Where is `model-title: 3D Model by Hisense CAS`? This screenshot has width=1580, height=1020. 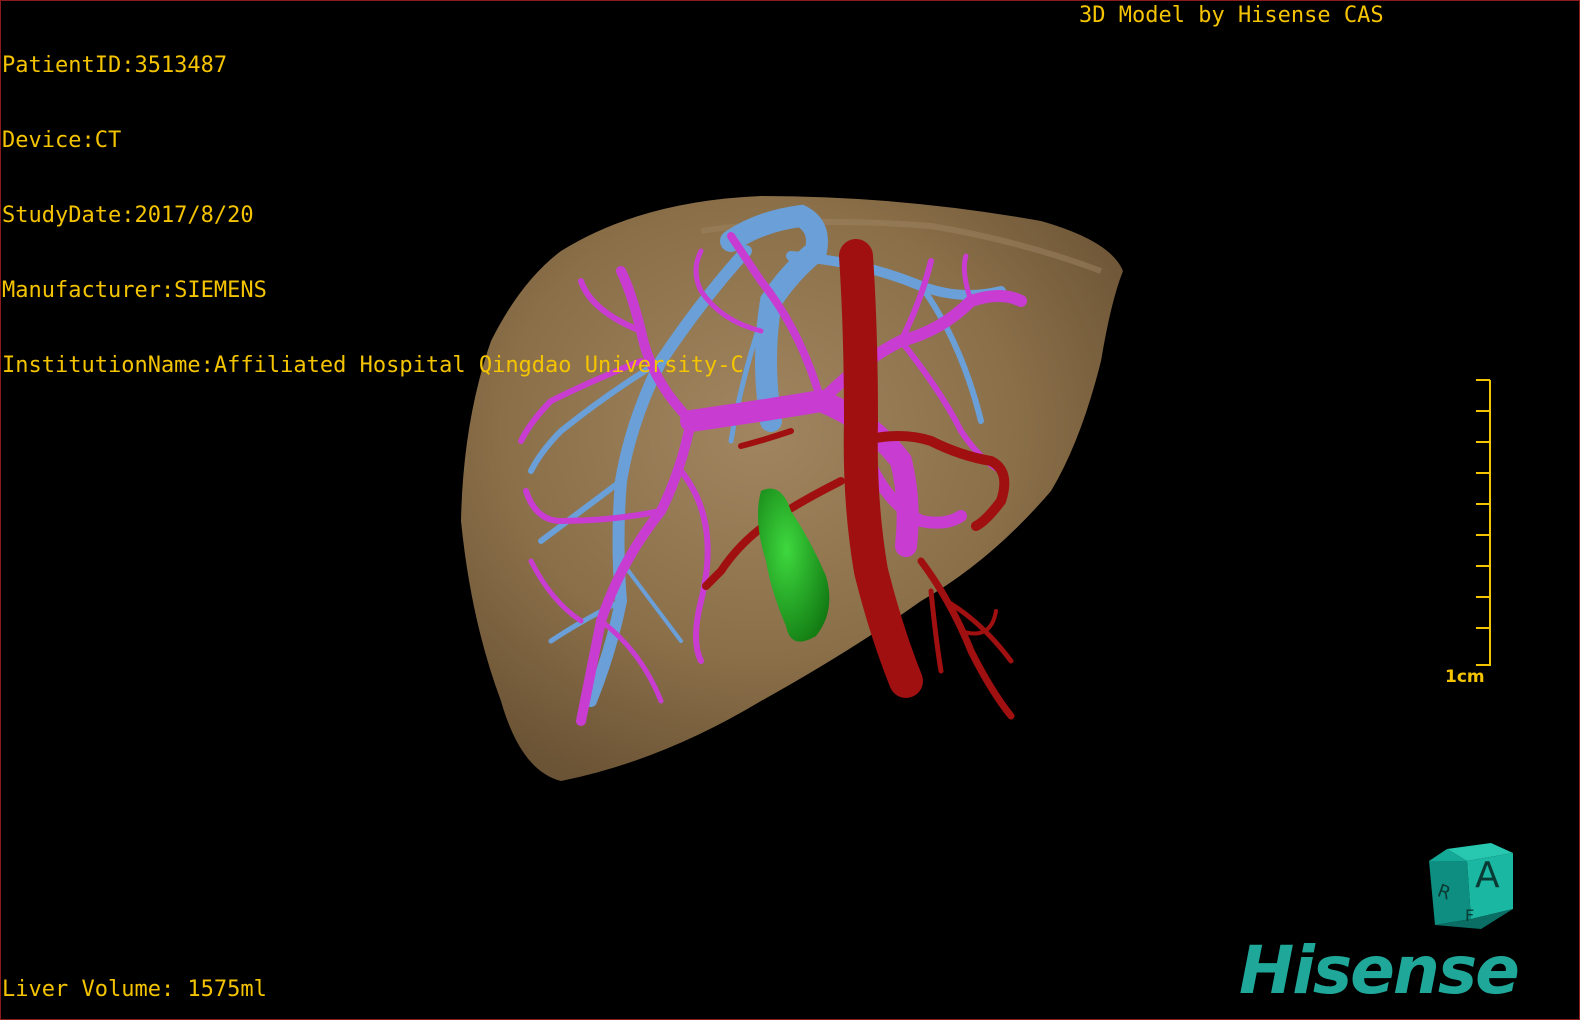 model-title: 3D Model by Hisense CAS is located at coordinates (1231, 15).